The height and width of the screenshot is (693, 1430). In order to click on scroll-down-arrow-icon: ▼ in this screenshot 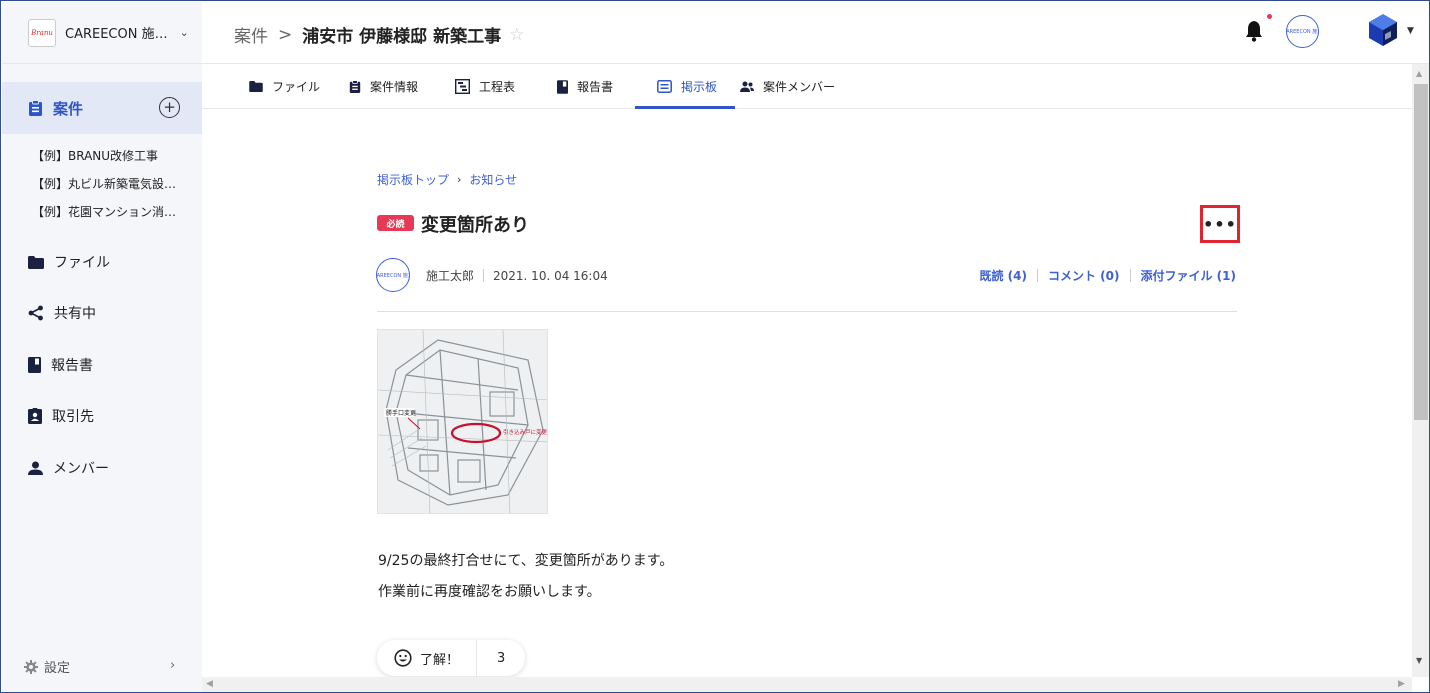, I will do `click(1419, 660)`.